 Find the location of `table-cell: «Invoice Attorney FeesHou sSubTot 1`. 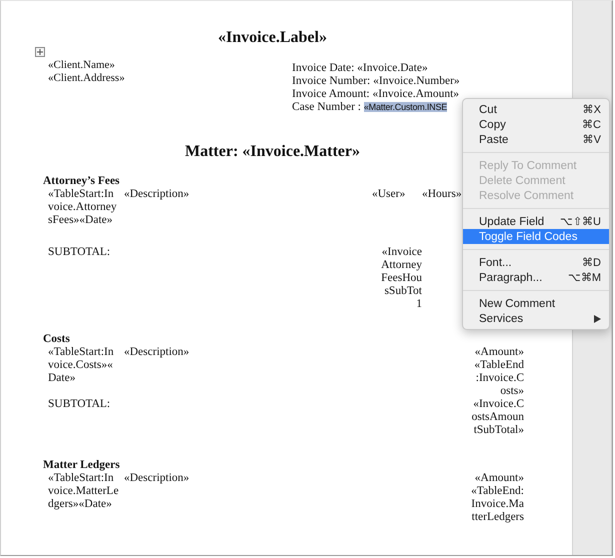

table-cell: «Invoice Attorney FeesHou sSubTot 1 is located at coordinates (401, 278).